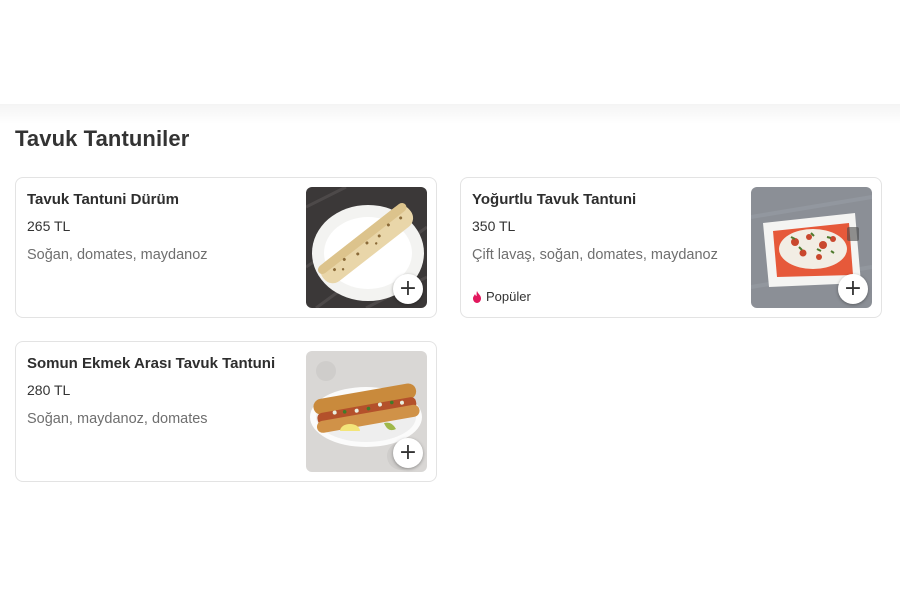  I want to click on product-description: Soğan, domates, maydanoz, so click(117, 255).